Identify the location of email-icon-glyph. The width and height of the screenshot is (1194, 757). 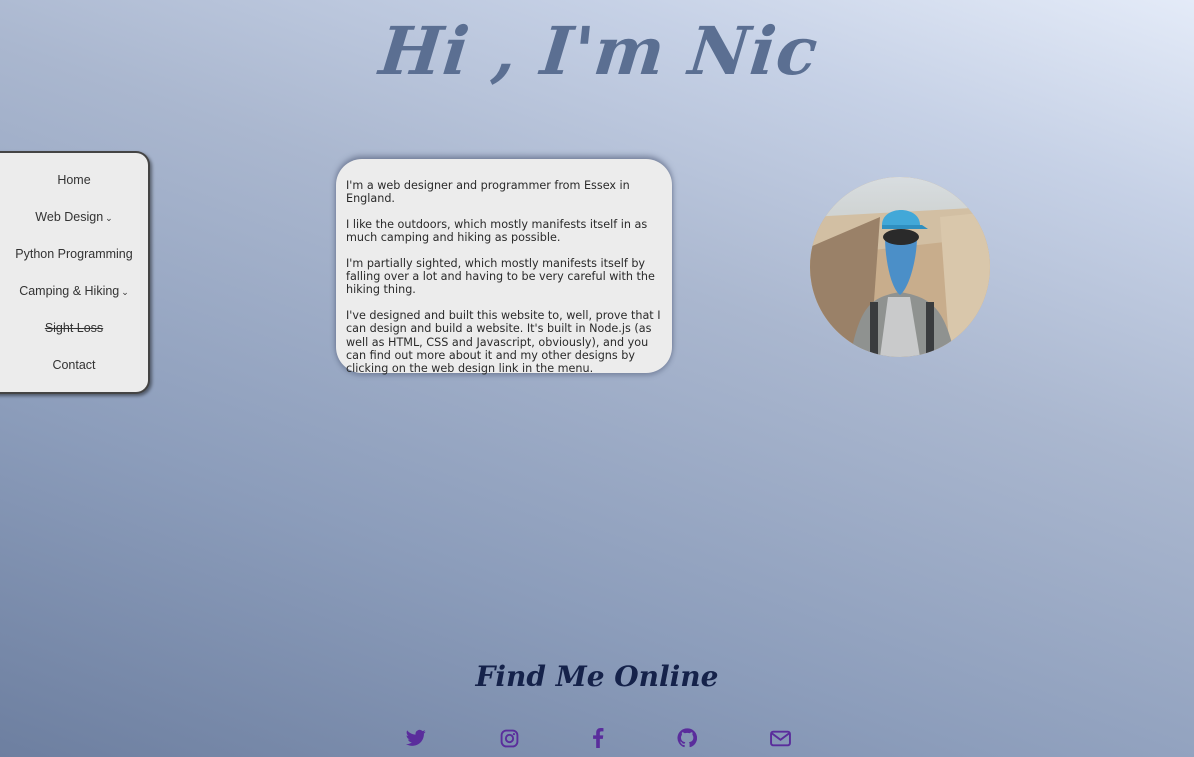
(780, 738).